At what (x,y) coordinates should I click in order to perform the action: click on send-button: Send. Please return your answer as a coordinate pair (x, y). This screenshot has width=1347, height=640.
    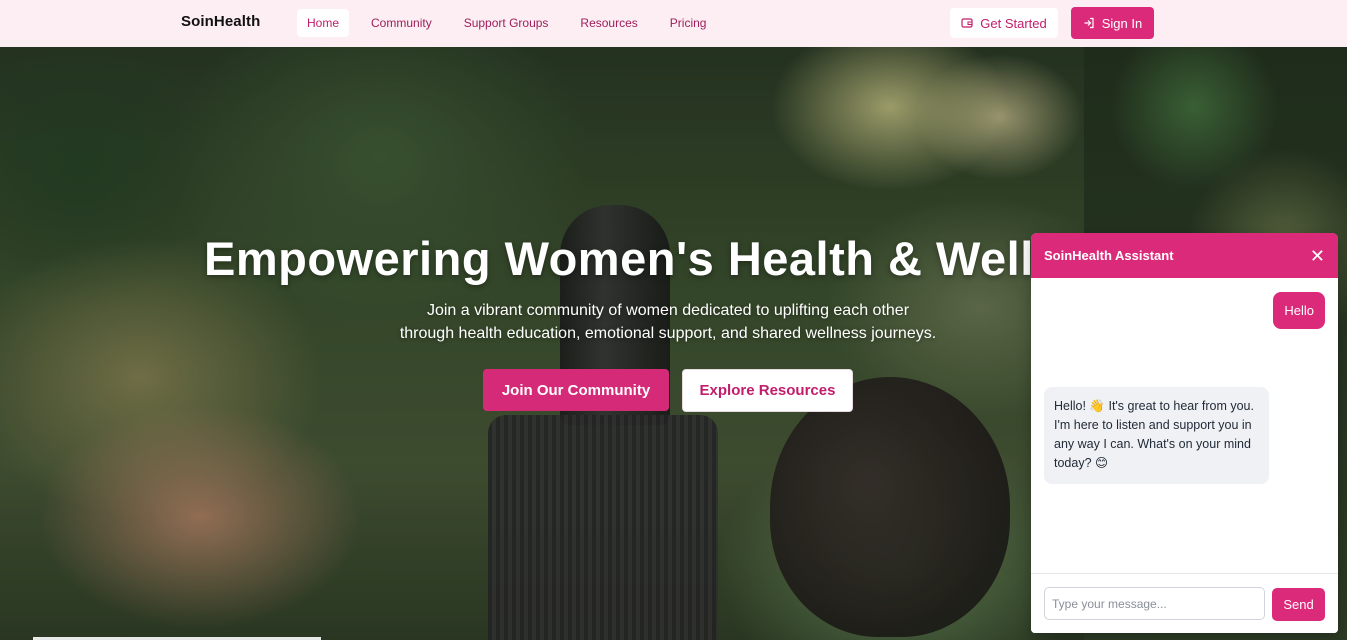
    Looking at the image, I should click on (1298, 604).